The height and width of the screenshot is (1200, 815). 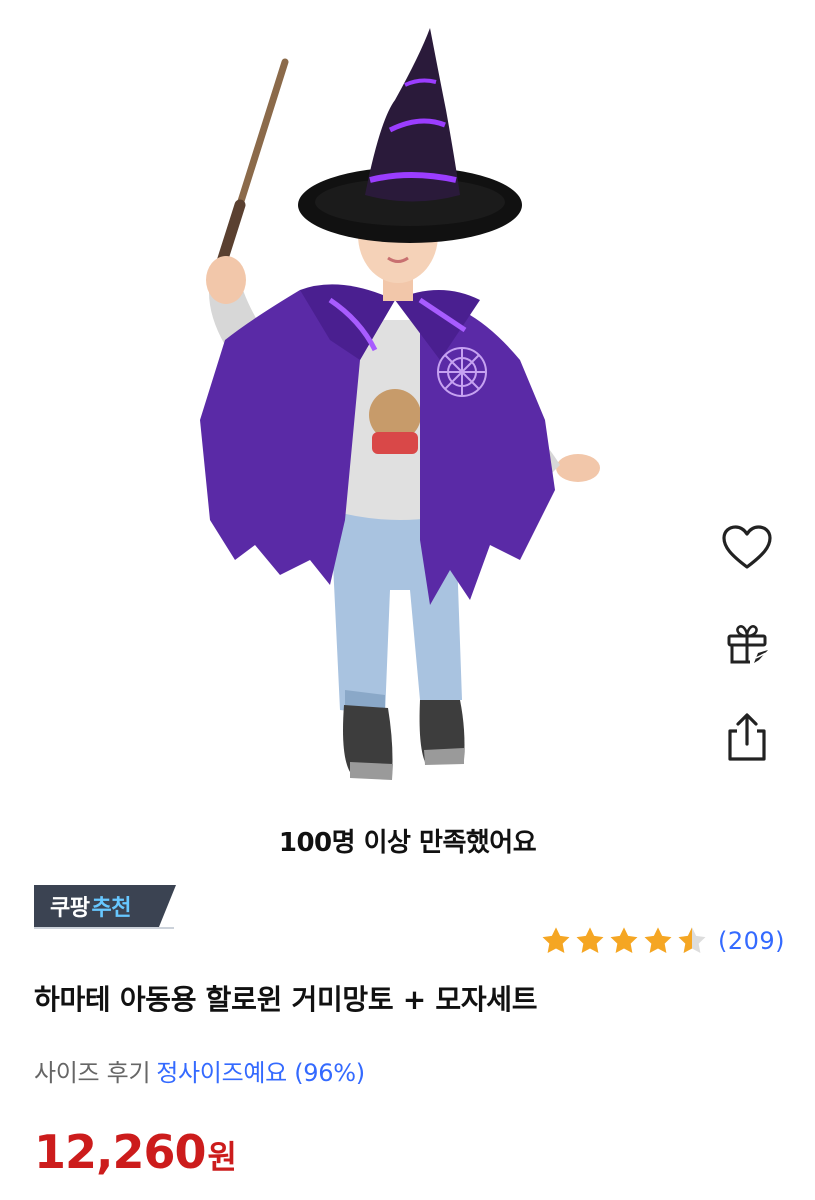 What do you see at coordinates (692, 940) in the screenshot?
I see `half-star-icon` at bounding box center [692, 940].